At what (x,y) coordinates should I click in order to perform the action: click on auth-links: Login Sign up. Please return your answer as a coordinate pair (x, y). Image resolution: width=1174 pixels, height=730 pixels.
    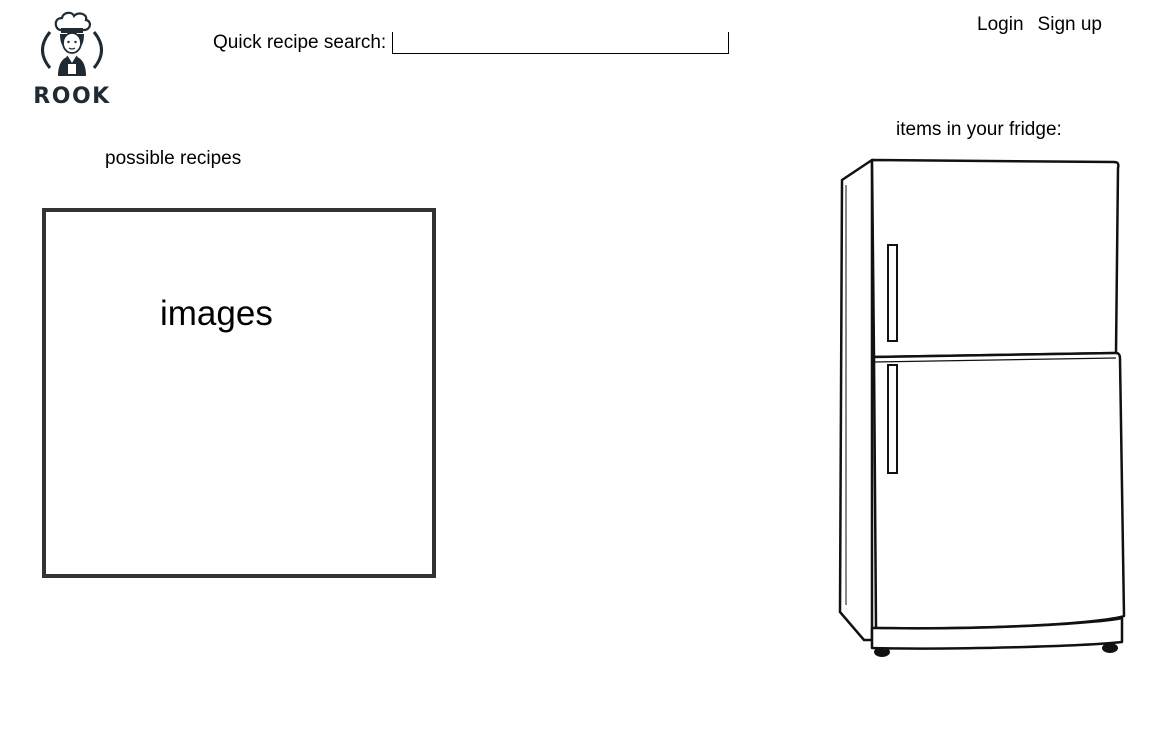
    Looking at the image, I should click on (1039, 25).